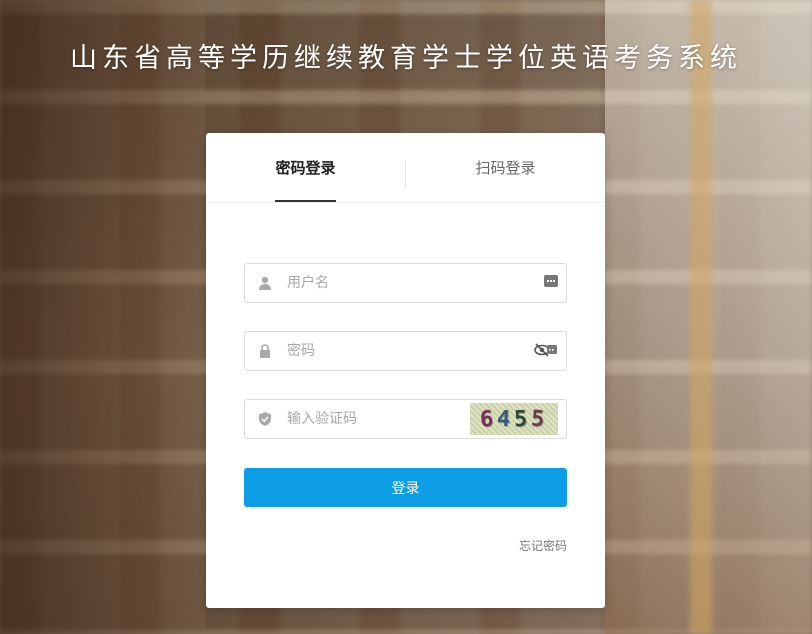 The image size is (812, 634). I want to click on tab-qrcode-login: 扫码登录, so click(505, 167).